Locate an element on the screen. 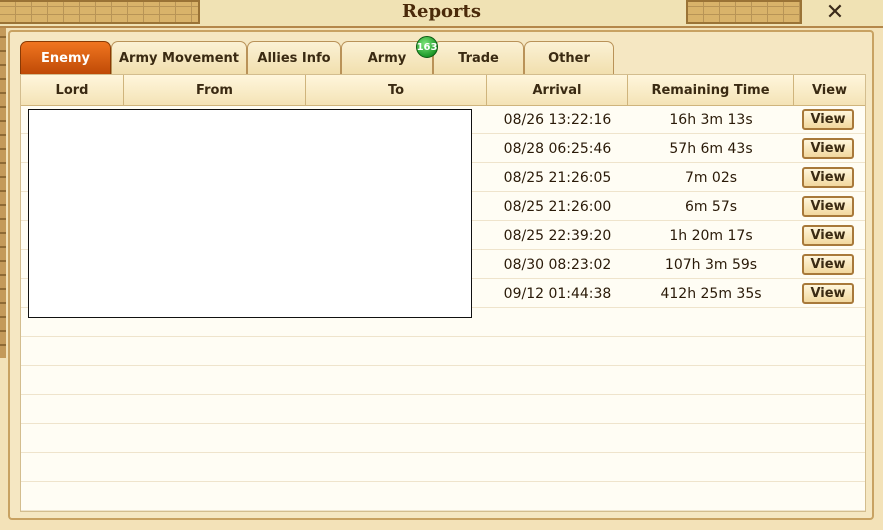 The image size is (883, 530). tab-enemy: Enemy is located at coordinates (65, 57).